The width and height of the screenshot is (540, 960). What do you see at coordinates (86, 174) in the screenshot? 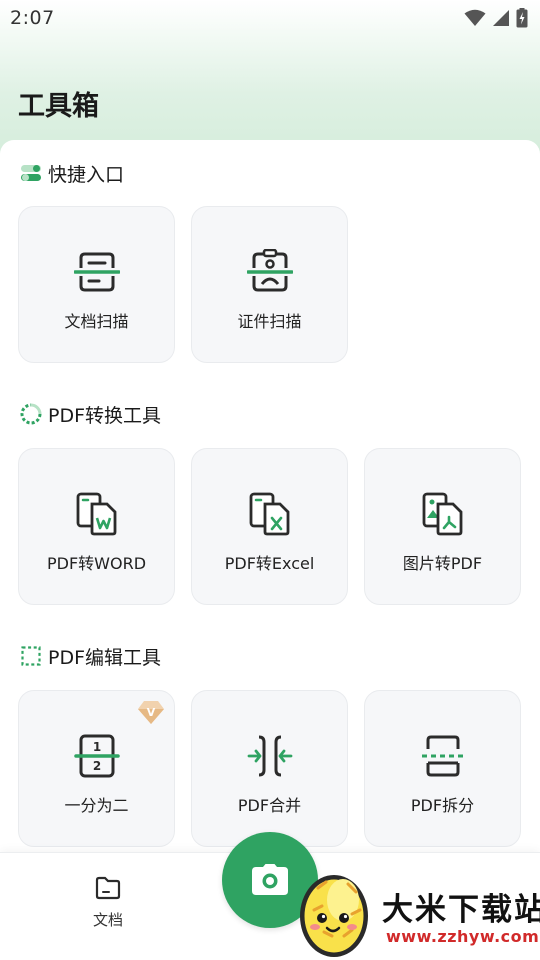
I see `section-title: 快捷入口` at bounding box center [86, 174].